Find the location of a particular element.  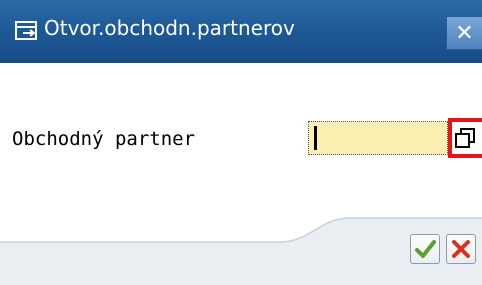

close-button: ✕ is located at coordinates (464, 33).